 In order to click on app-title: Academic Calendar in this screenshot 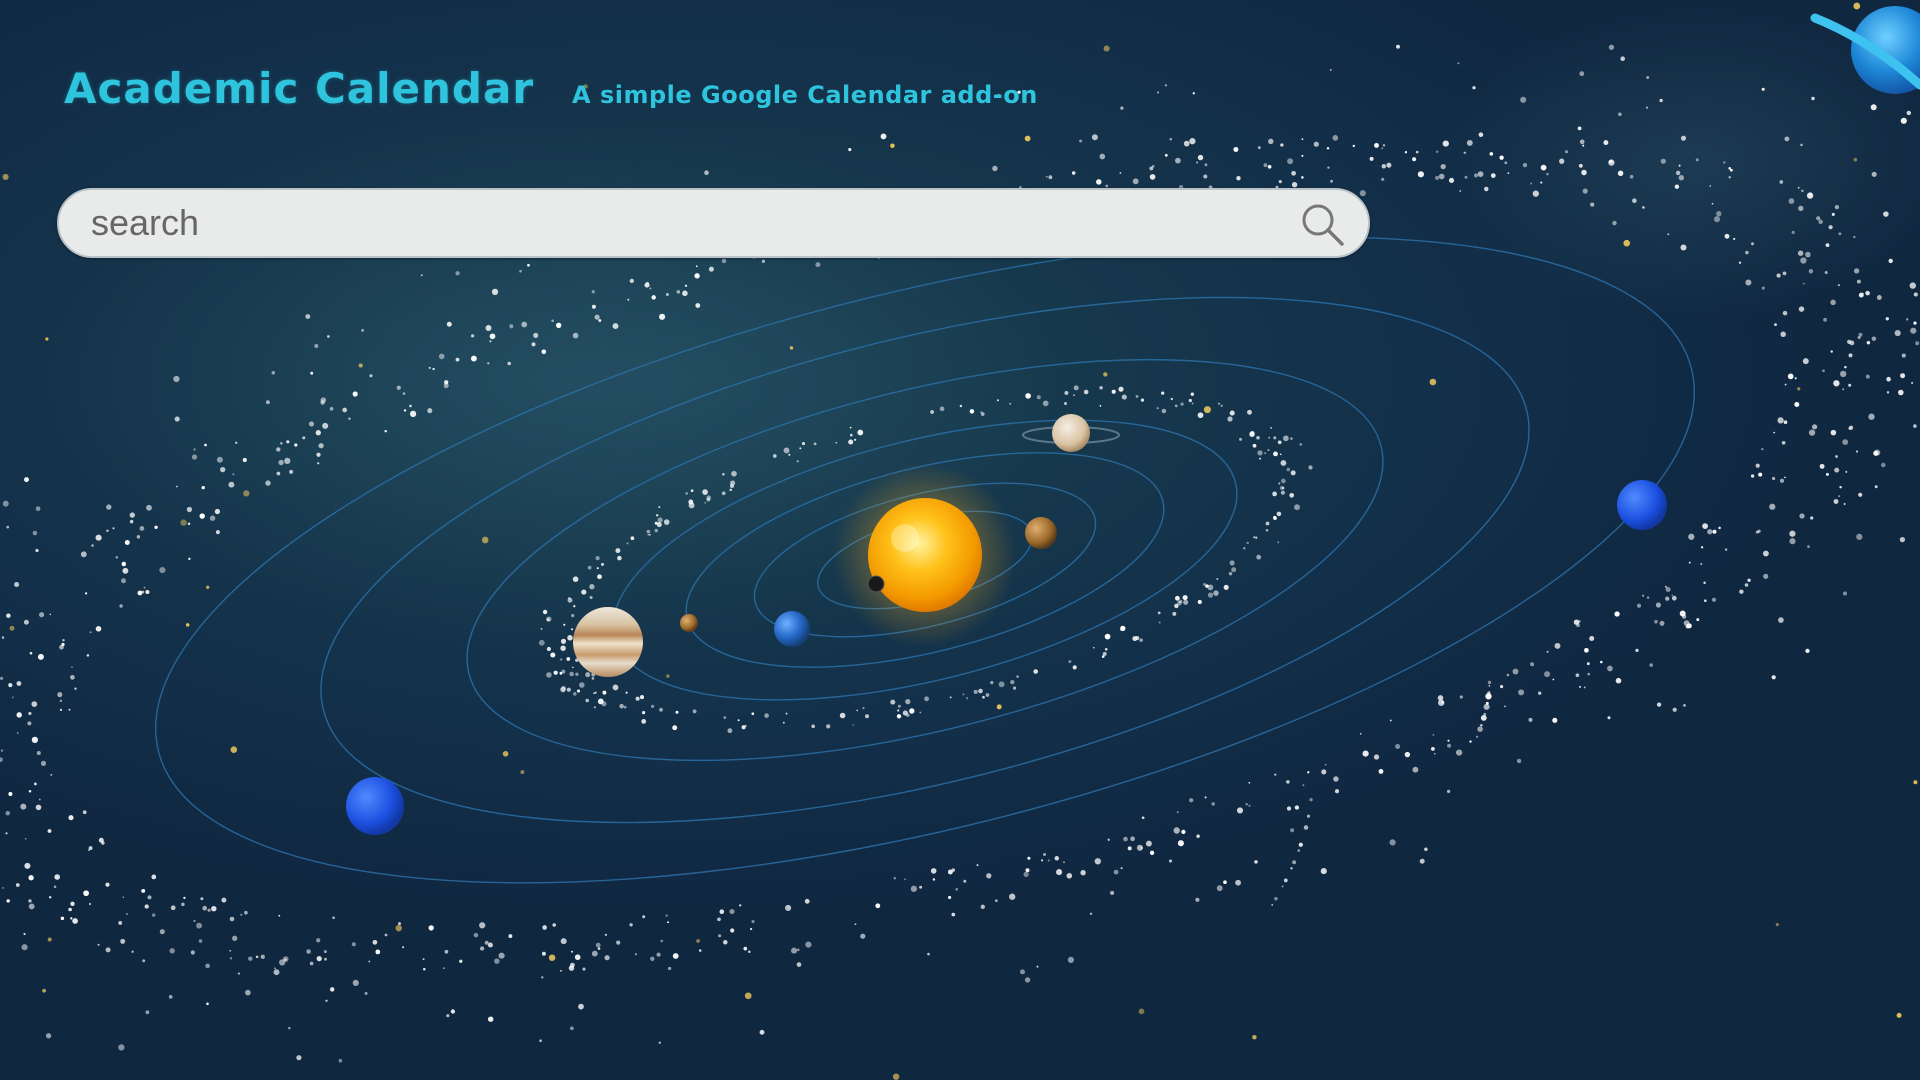, I will do `click(299, 88)`.